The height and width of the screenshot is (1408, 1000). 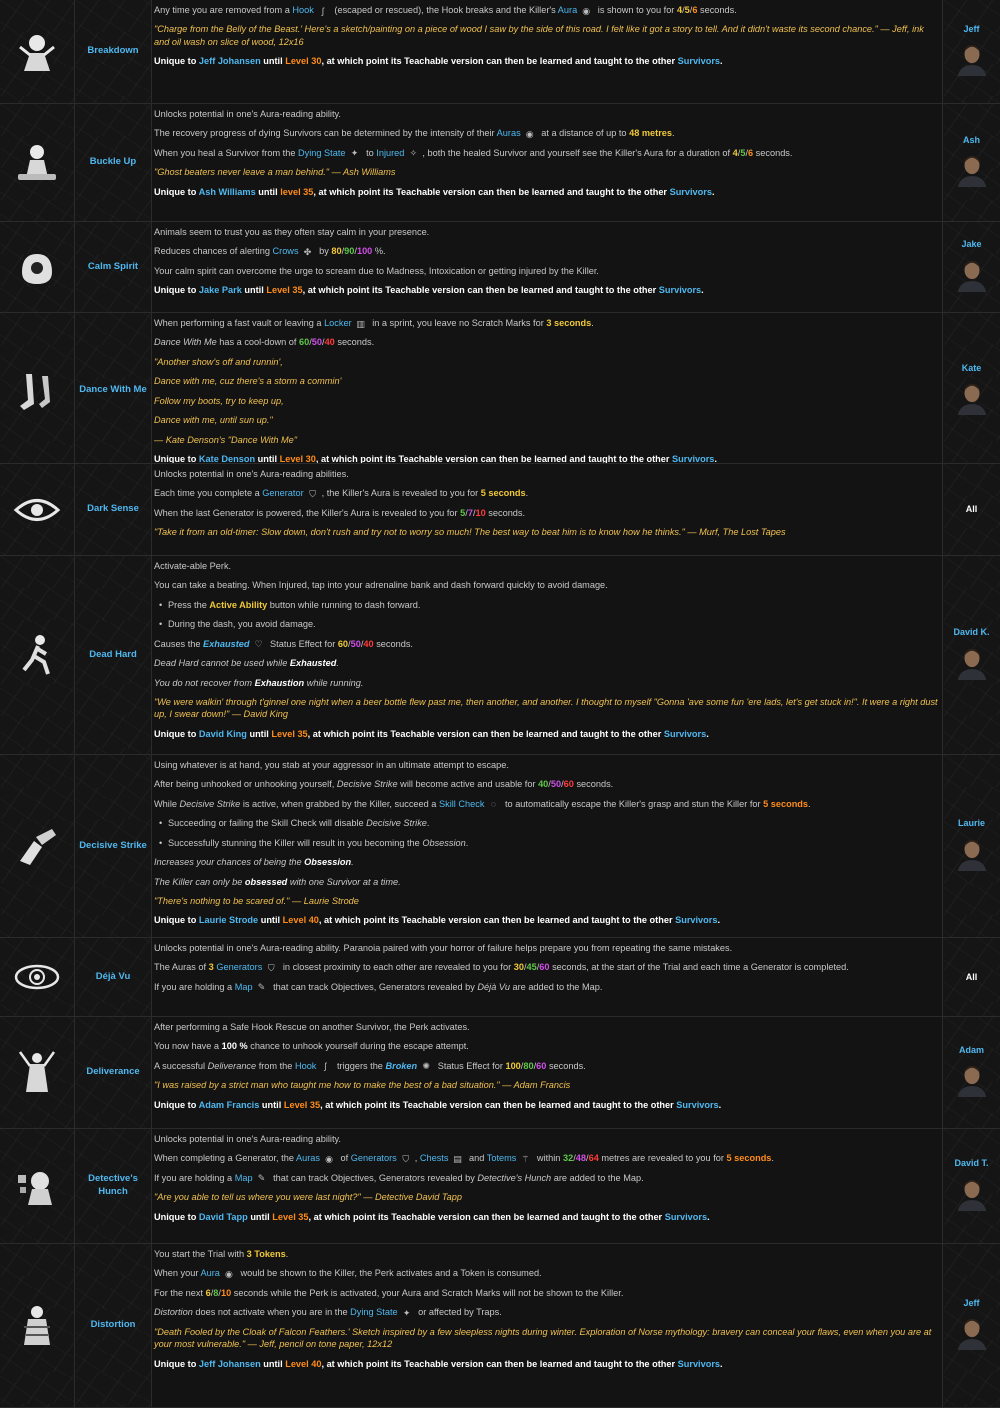 I want to click on character-cell: Laurie, so click(x=971, y=846).